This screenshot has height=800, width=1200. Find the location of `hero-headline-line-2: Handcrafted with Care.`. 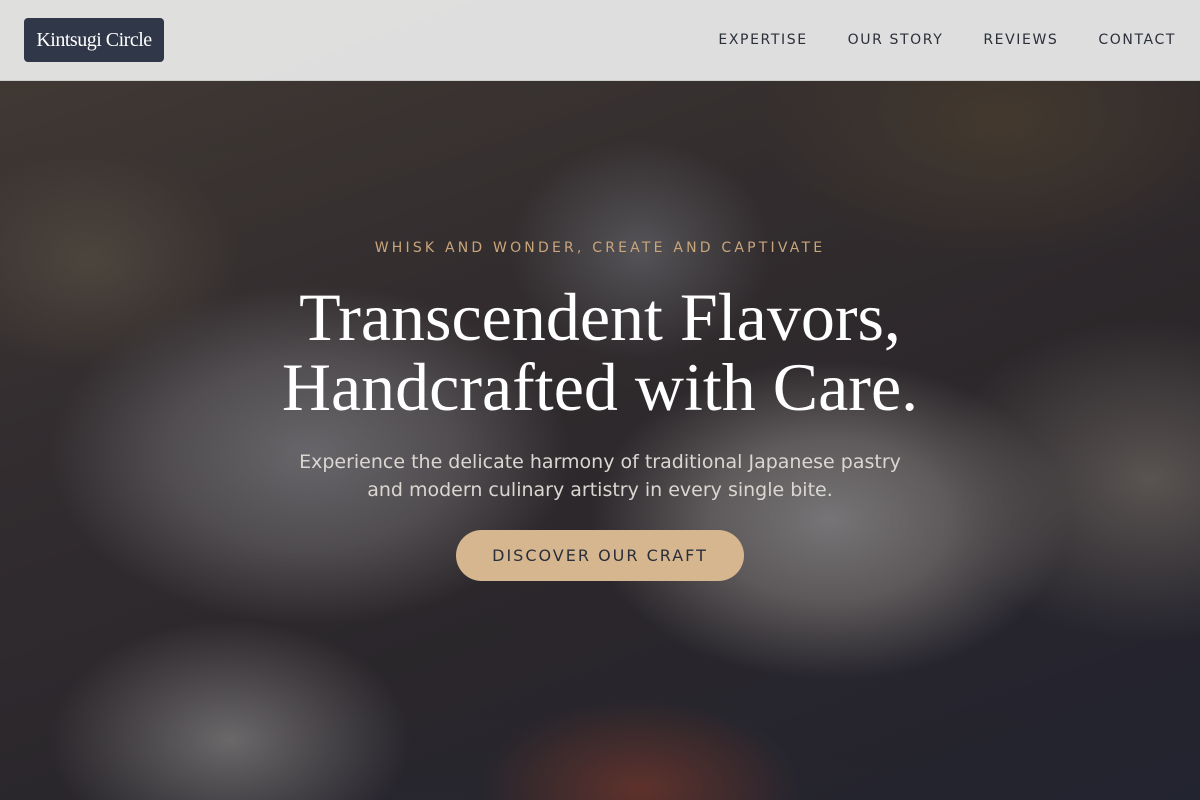

hero-headline-line-2: Handcrafted with Care. is located at coordinates (600, 387).